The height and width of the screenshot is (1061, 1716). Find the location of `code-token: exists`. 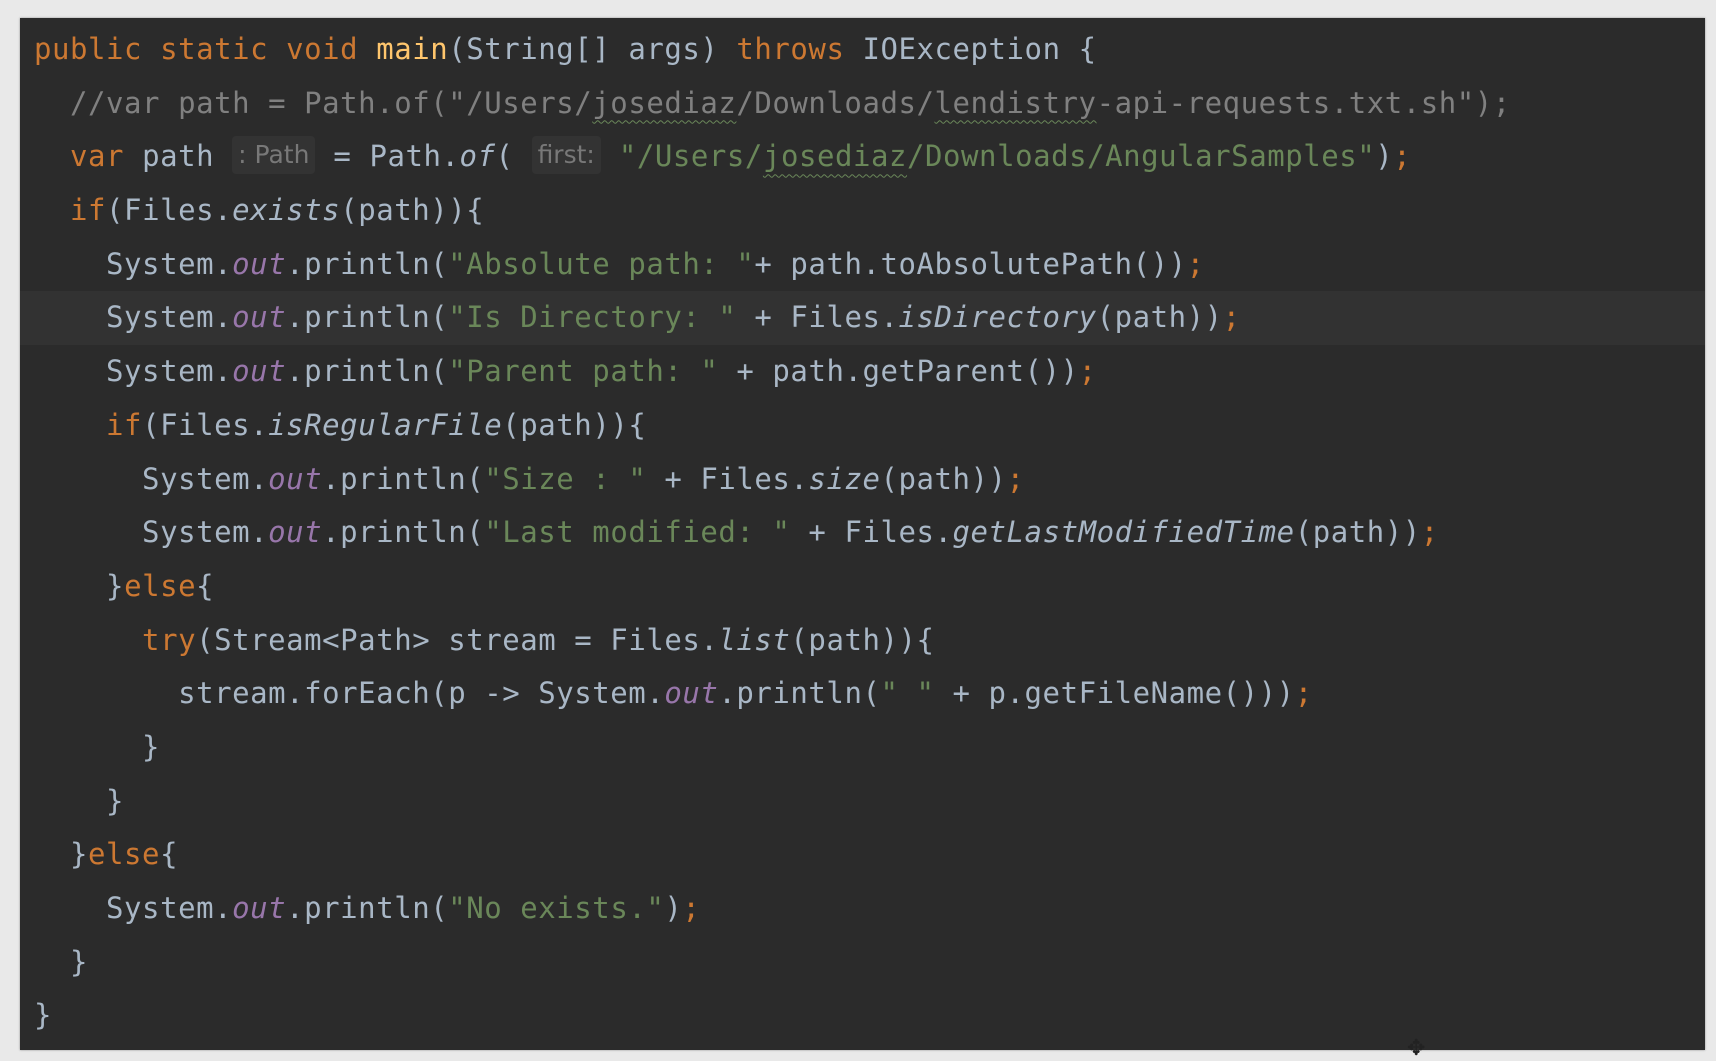

code-token: exists is located at coordinates (286, 210).